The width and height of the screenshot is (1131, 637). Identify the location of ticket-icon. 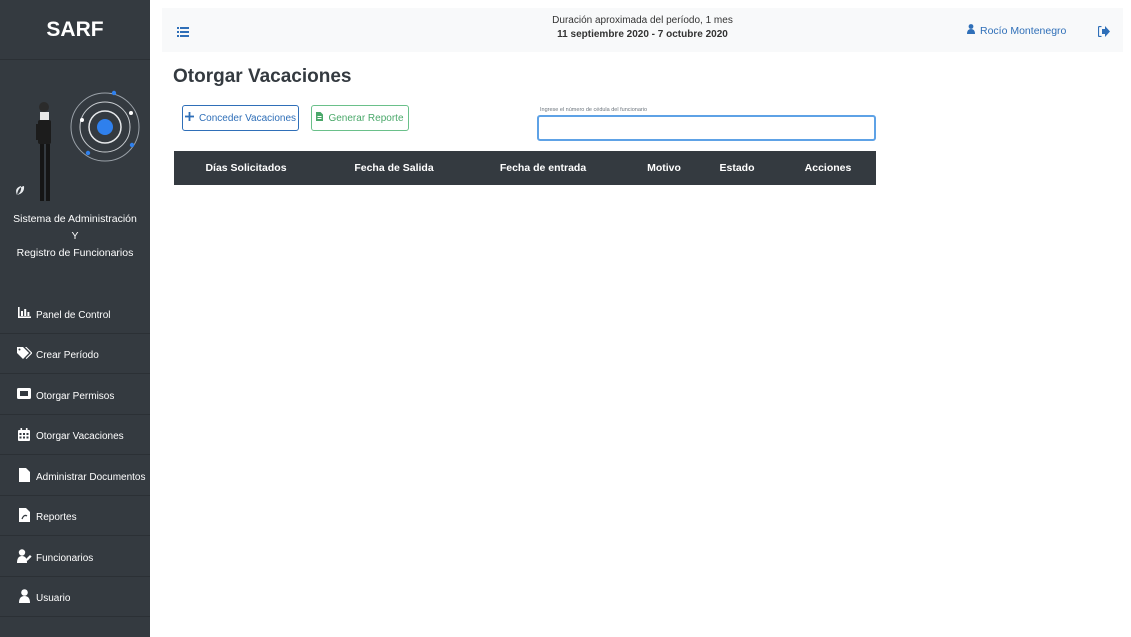
(24, 394).